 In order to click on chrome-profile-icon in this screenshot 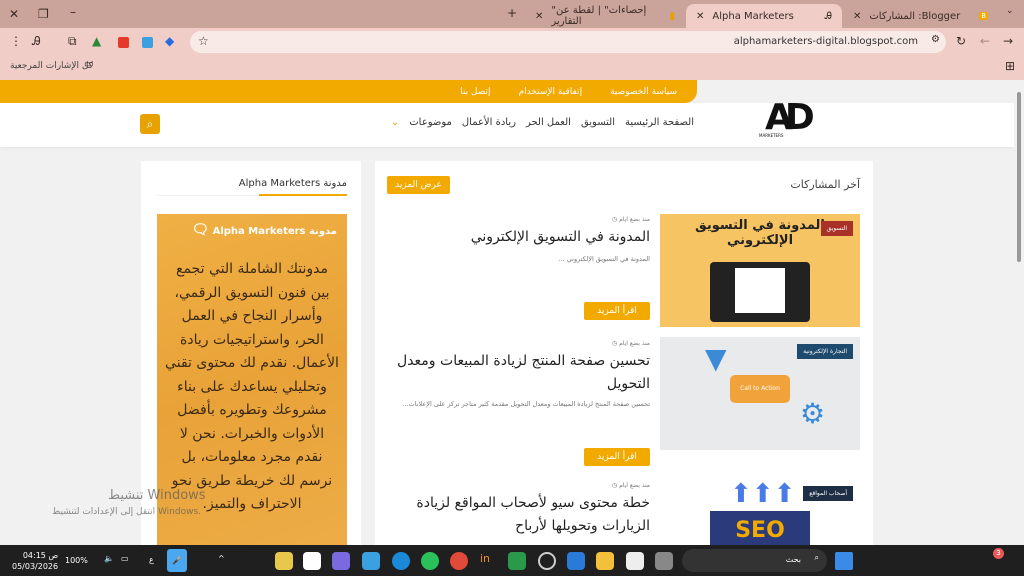, I will do `click(284, 561)`.